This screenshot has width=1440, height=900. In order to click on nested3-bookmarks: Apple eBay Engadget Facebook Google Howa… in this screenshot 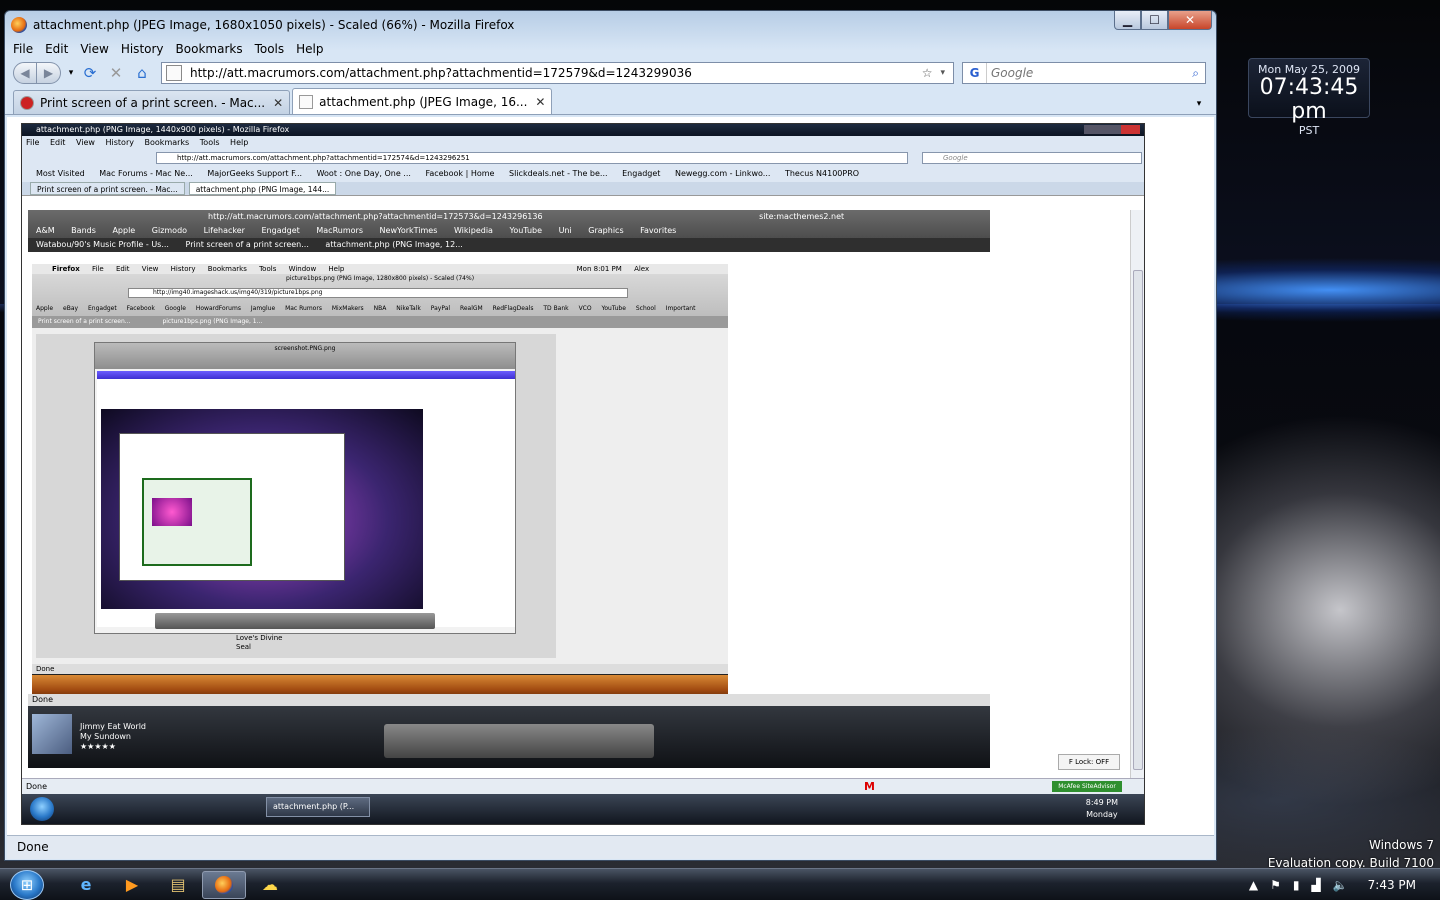, I will do `click(369, 309)`.